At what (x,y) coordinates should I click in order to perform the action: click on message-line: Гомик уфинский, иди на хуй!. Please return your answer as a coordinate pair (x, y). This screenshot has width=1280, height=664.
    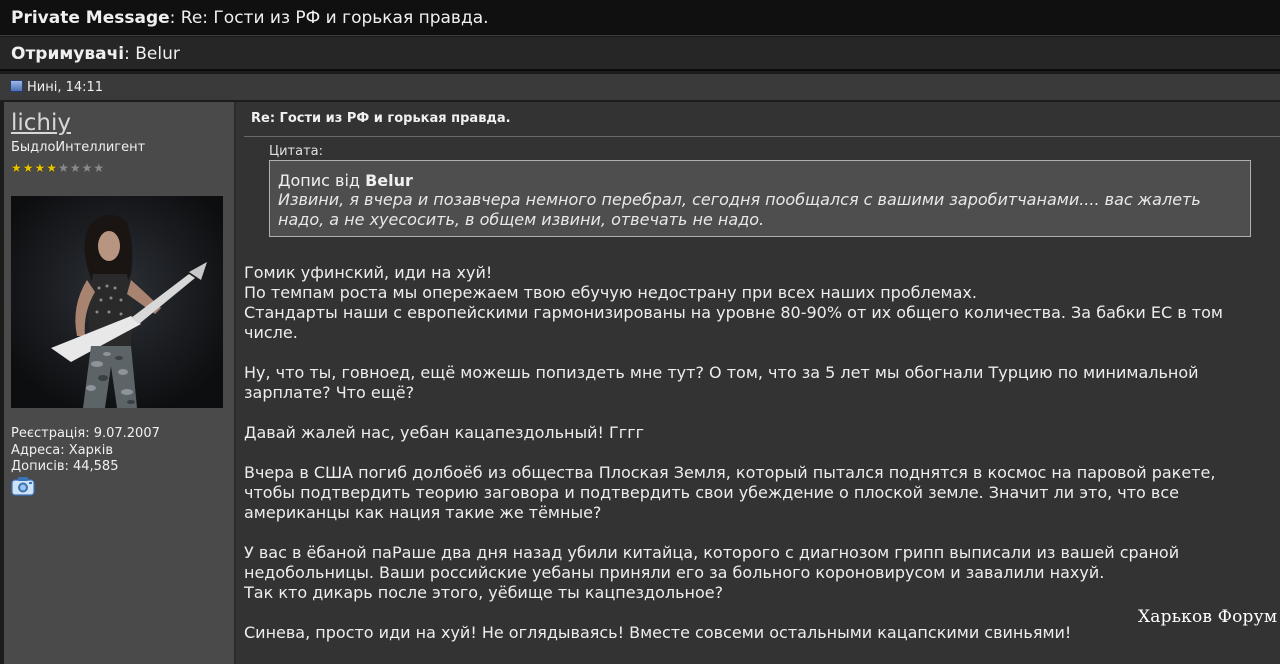
    Looking at the image, I should click on (368, 272).